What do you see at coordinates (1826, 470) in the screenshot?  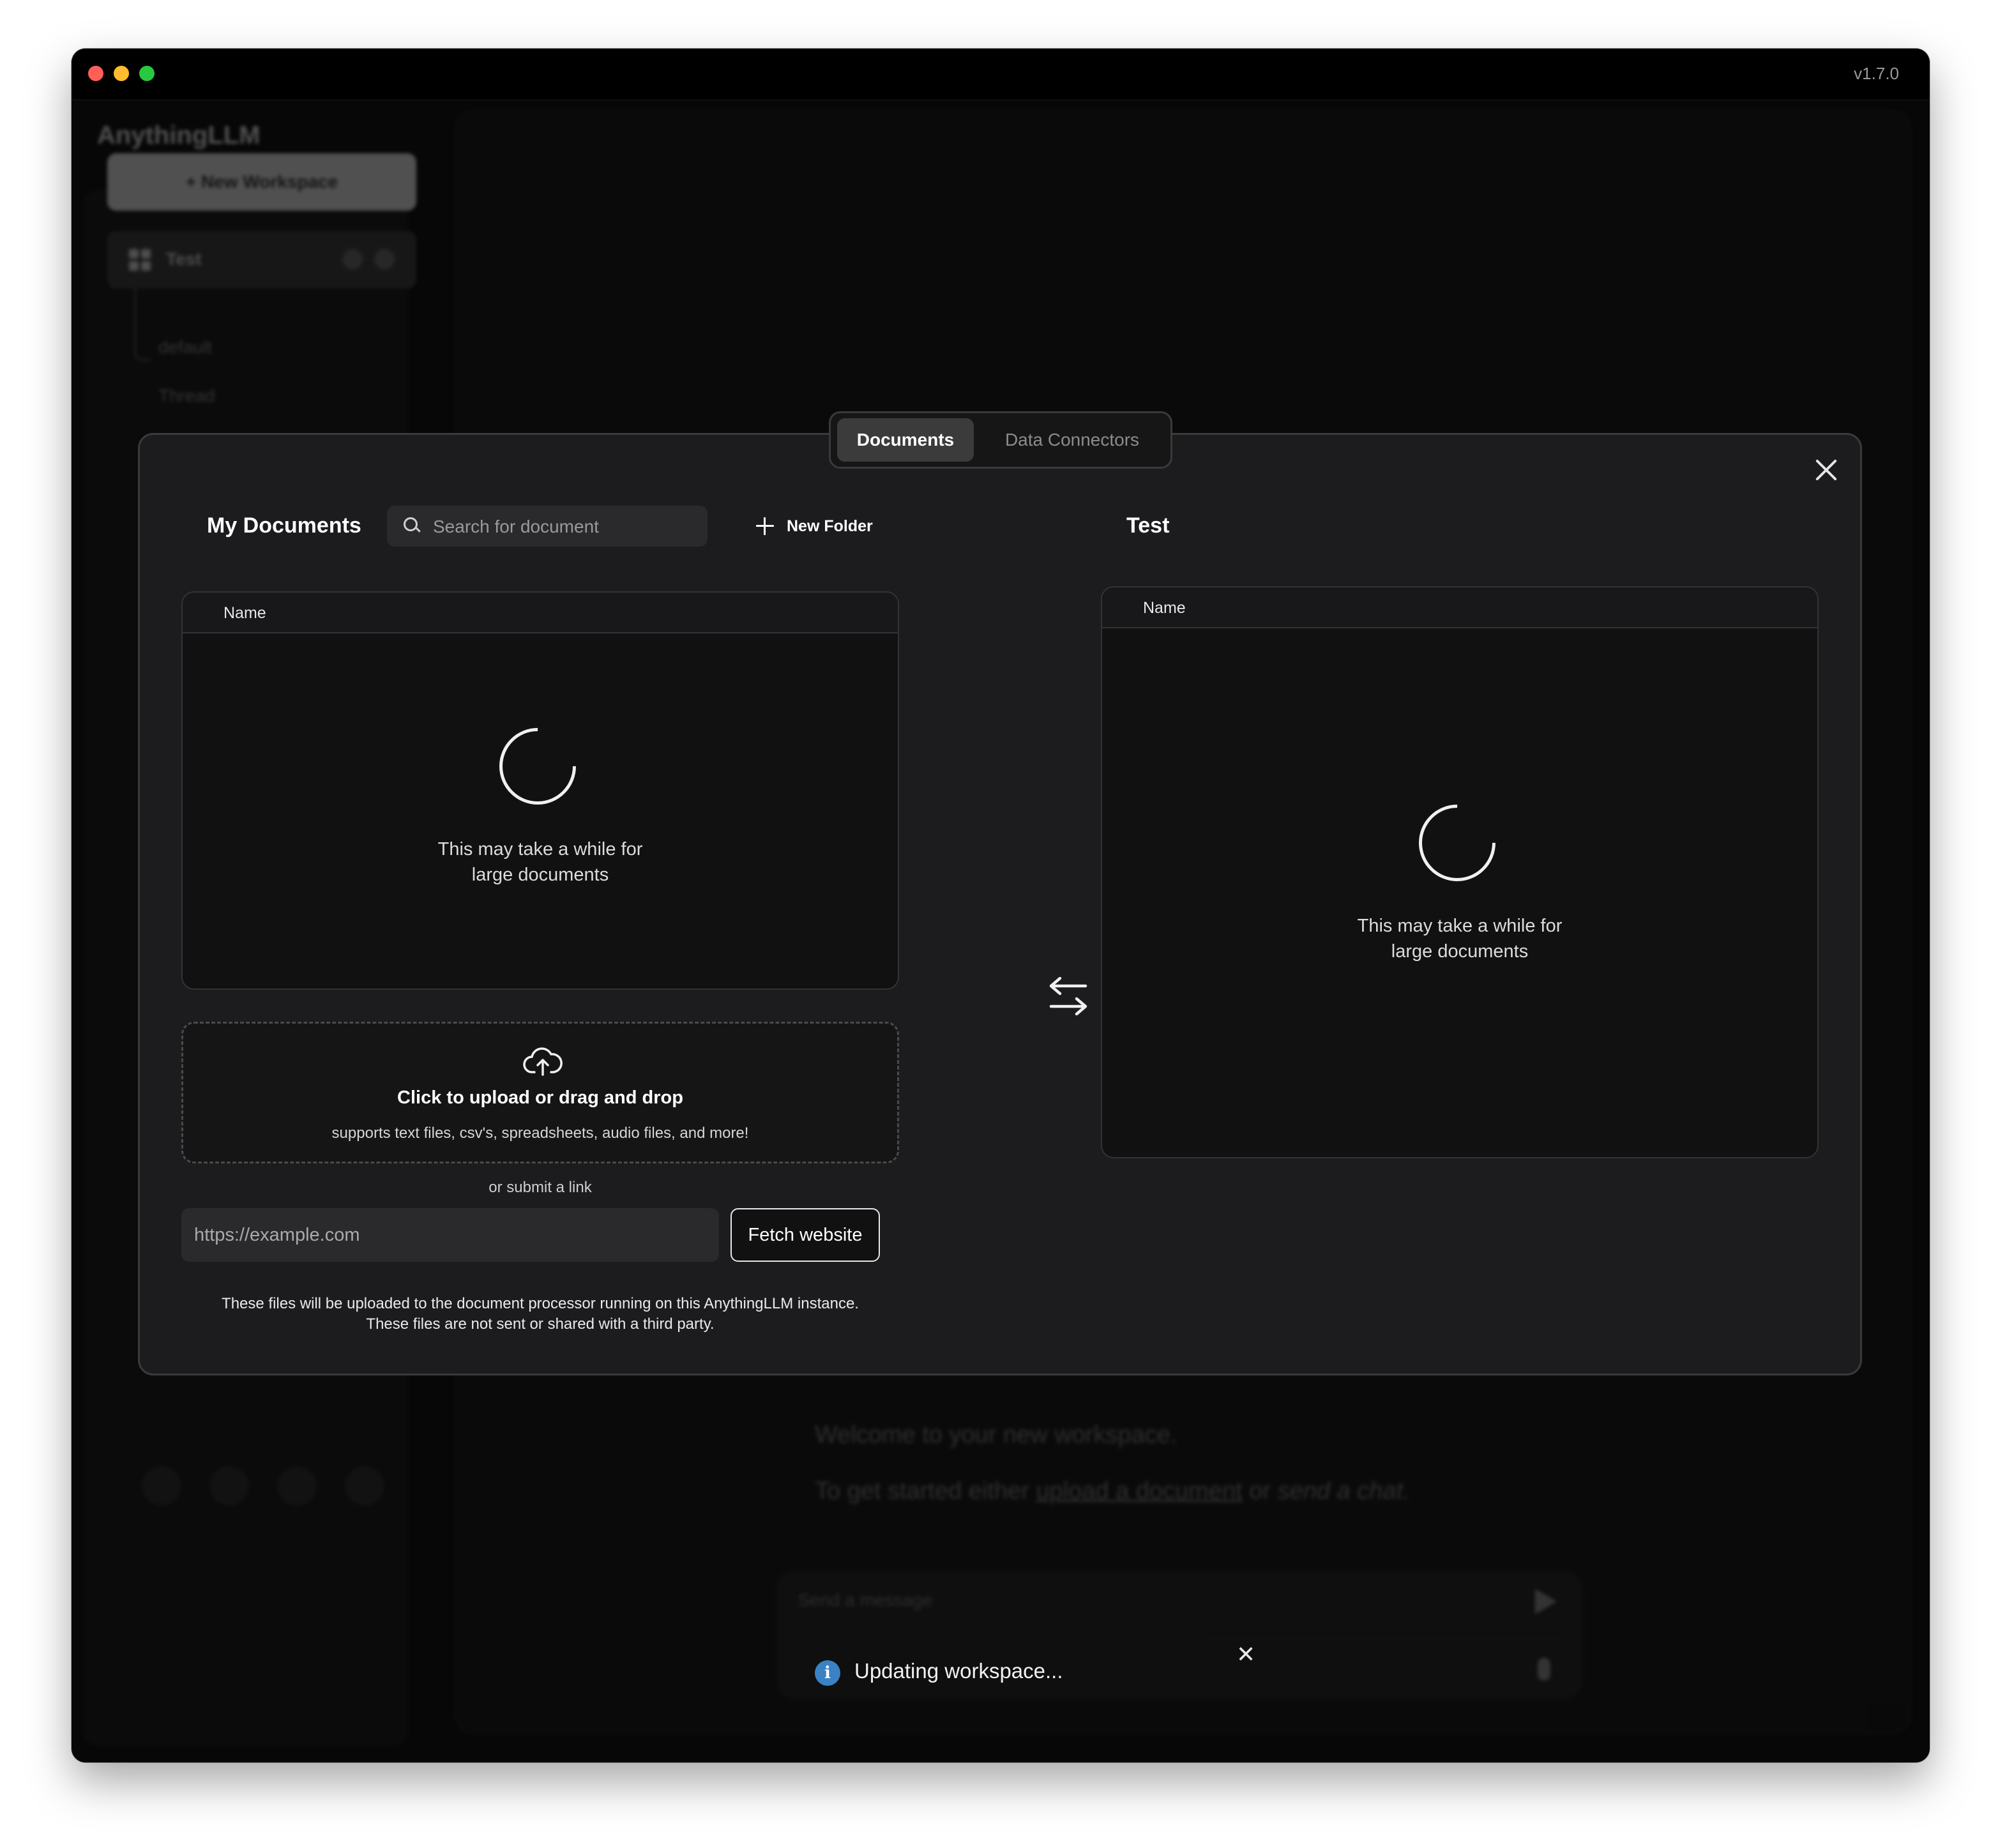 I see `close-icon` at bounding box center [1826, 470].